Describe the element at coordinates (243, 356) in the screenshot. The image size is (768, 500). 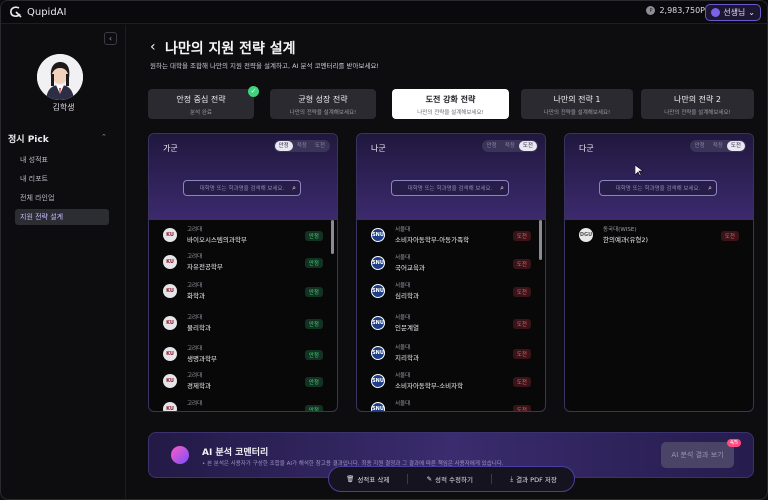
I see `list-item: KU 고려대 생명과학부 안정` at that location.